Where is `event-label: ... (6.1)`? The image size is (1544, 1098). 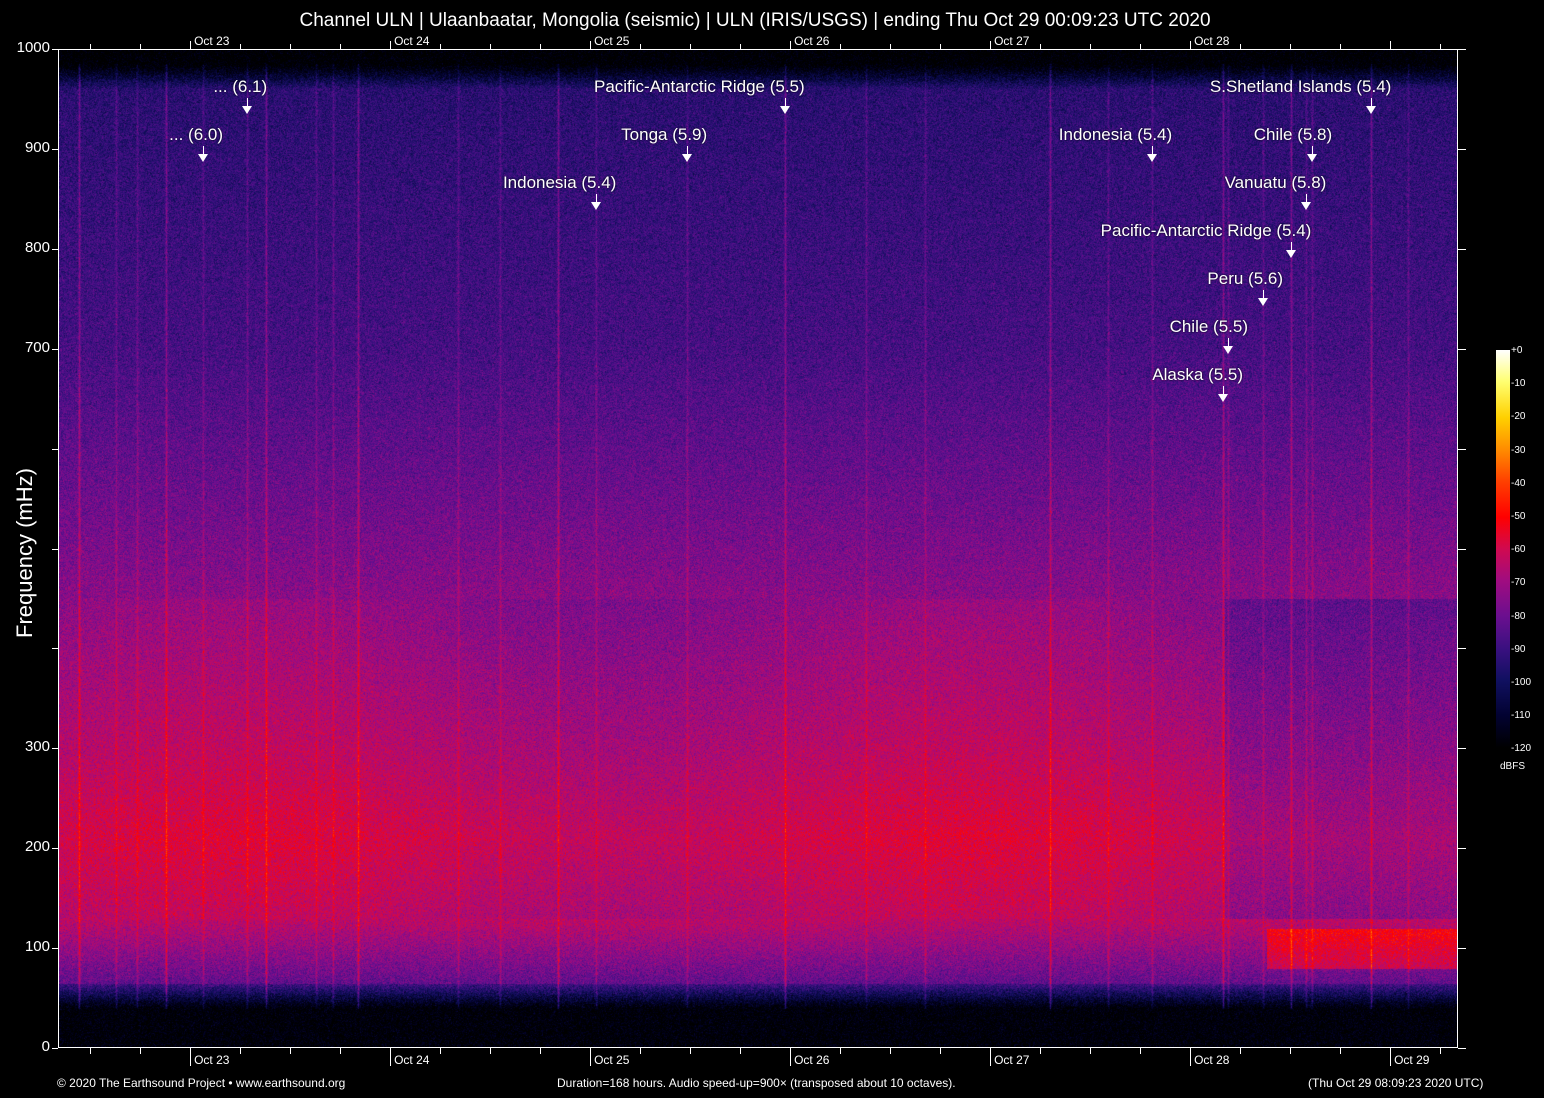
event-label: ... (6.1) is located at coordinates (240, 86).